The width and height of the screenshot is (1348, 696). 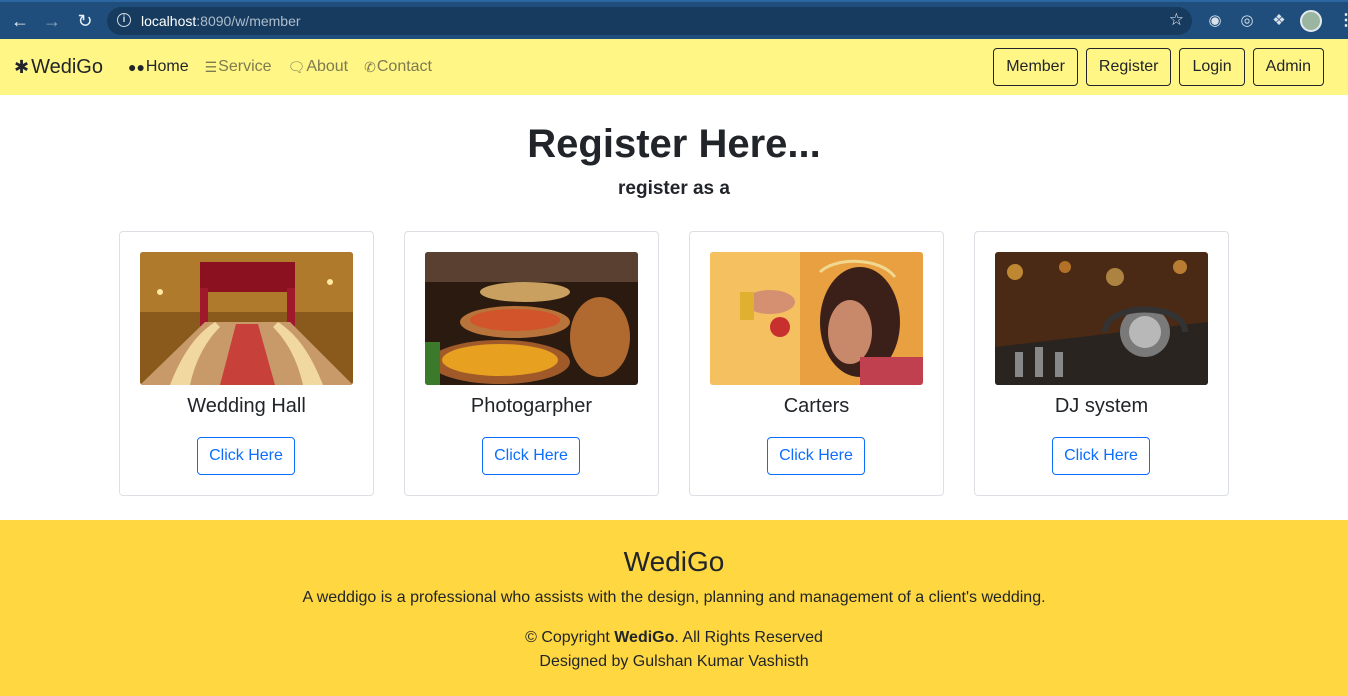 I want to click on member-button: Member, so click(x=1035, y=67).